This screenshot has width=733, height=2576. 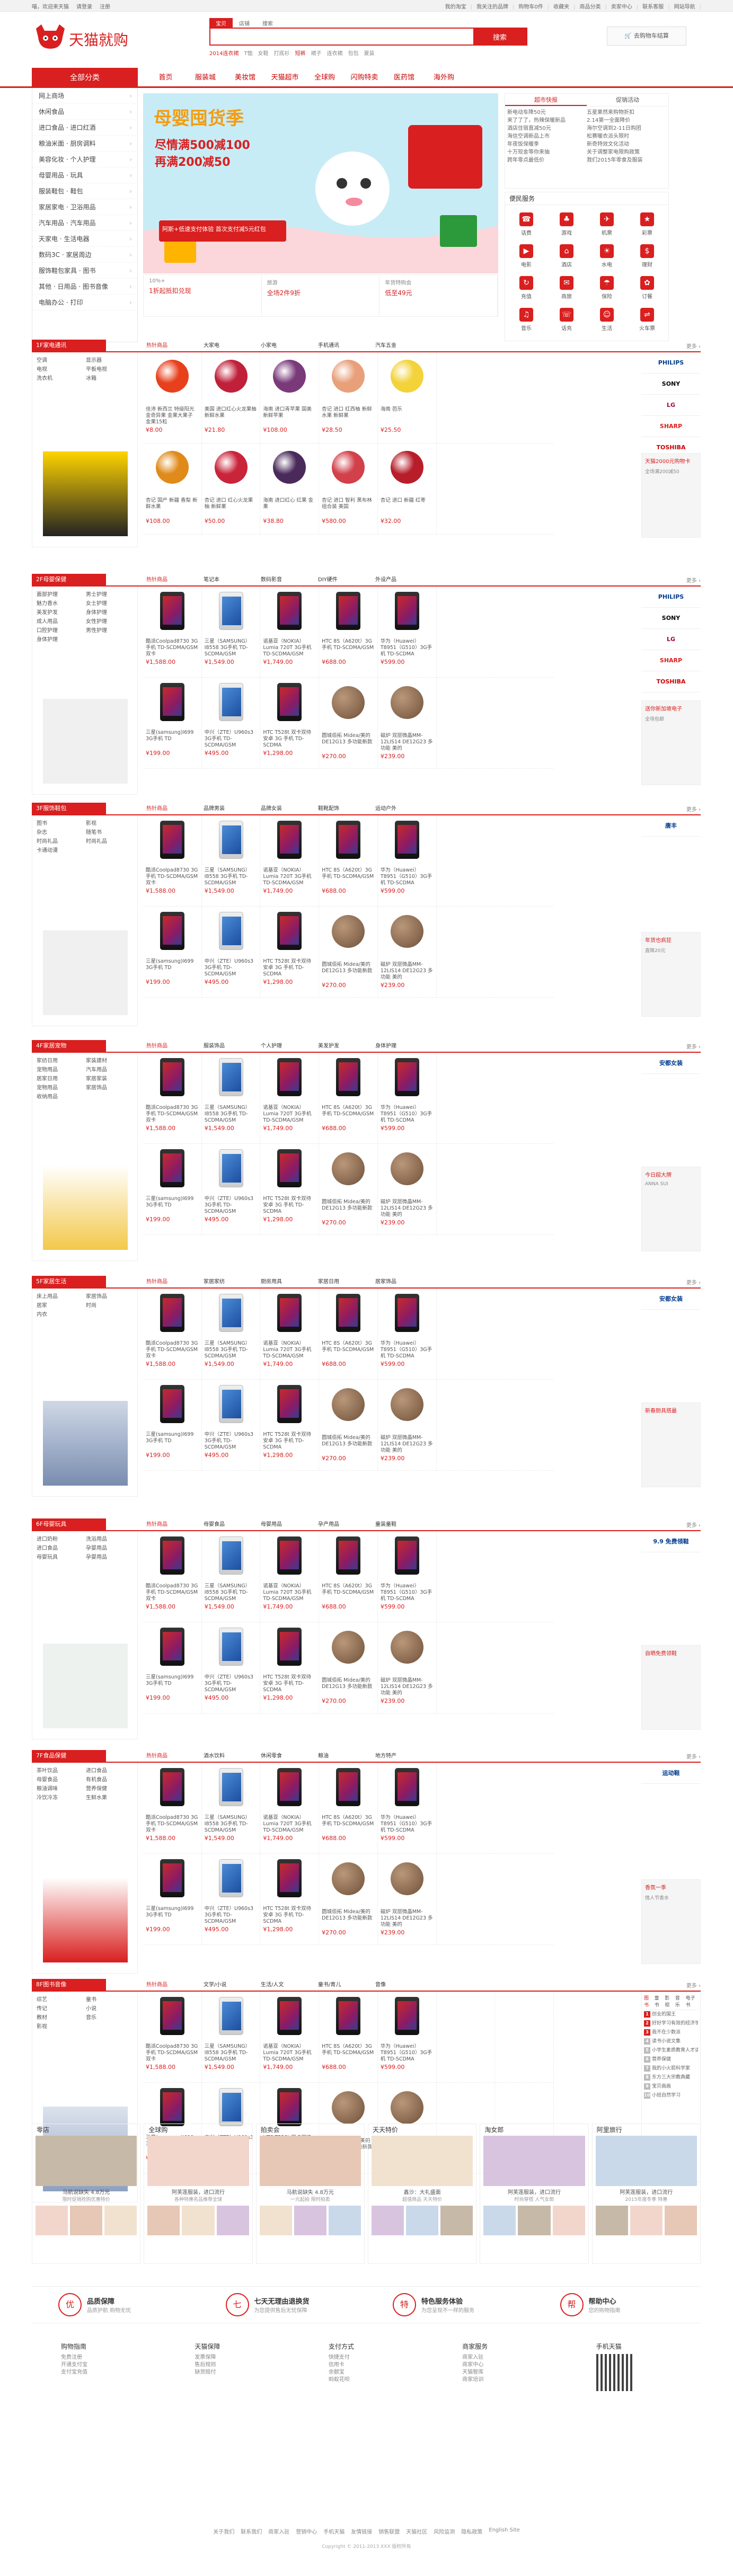 I want to click on help-link: 天猫智库, so click(x=514, y=2372).